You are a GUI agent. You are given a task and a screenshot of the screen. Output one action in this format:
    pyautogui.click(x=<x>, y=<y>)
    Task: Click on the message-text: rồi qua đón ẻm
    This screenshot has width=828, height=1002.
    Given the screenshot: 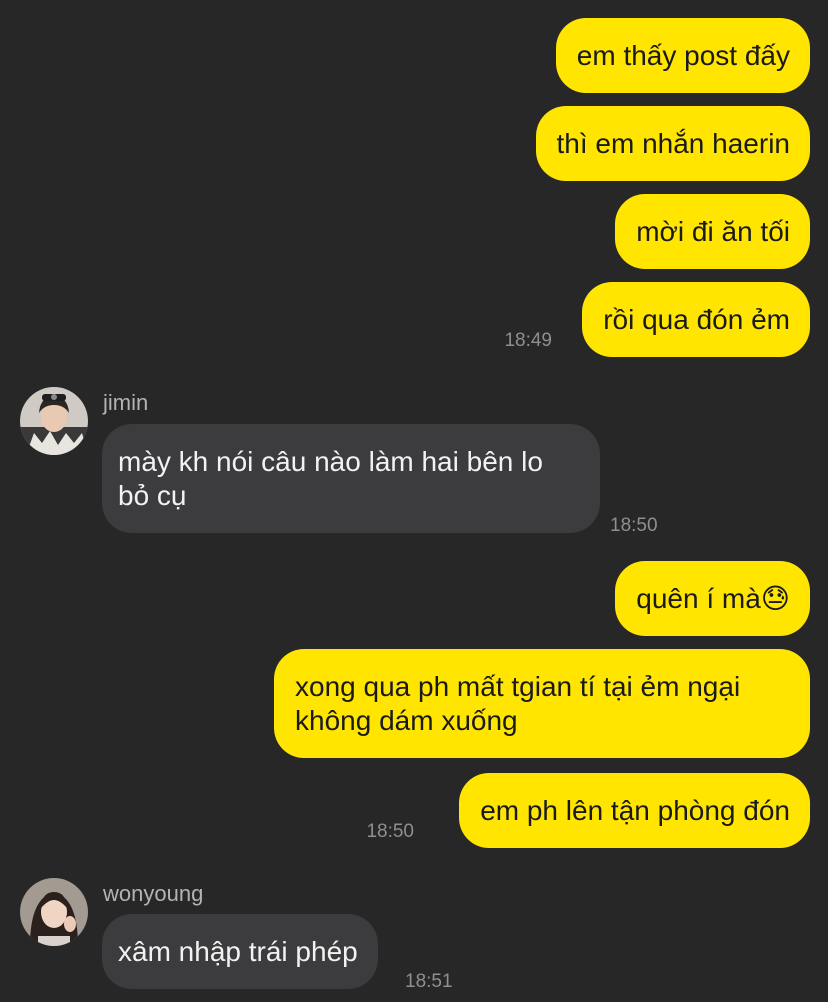 What is the action you would take?
    pyautogui.click(x=696, y=319)
    